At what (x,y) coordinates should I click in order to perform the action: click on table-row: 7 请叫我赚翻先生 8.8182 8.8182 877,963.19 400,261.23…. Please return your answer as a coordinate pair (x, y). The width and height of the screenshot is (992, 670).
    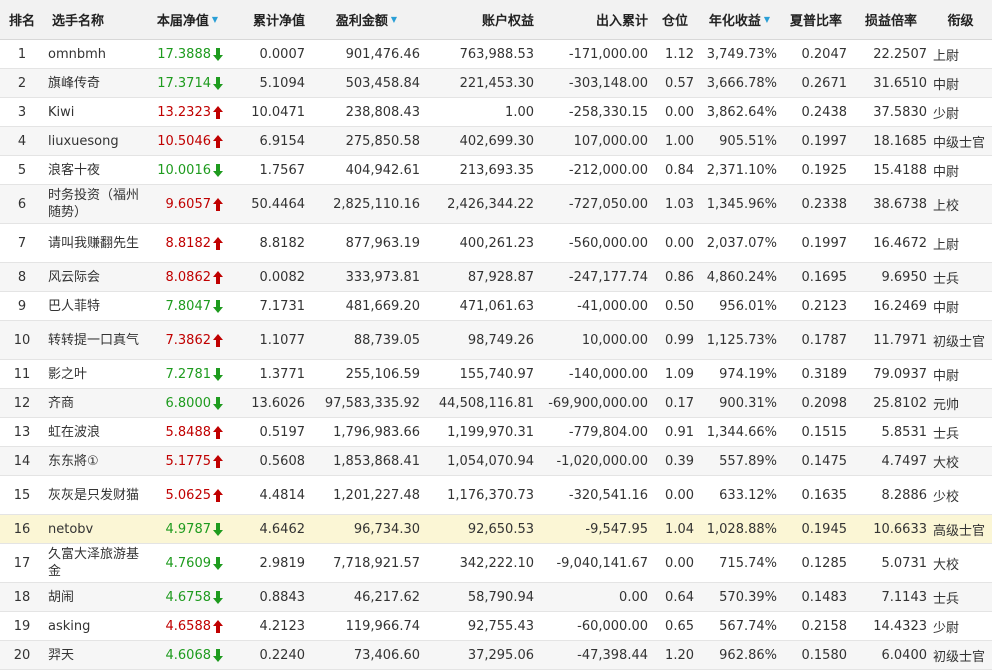
    Looking at the image, I should click on (496, 243).